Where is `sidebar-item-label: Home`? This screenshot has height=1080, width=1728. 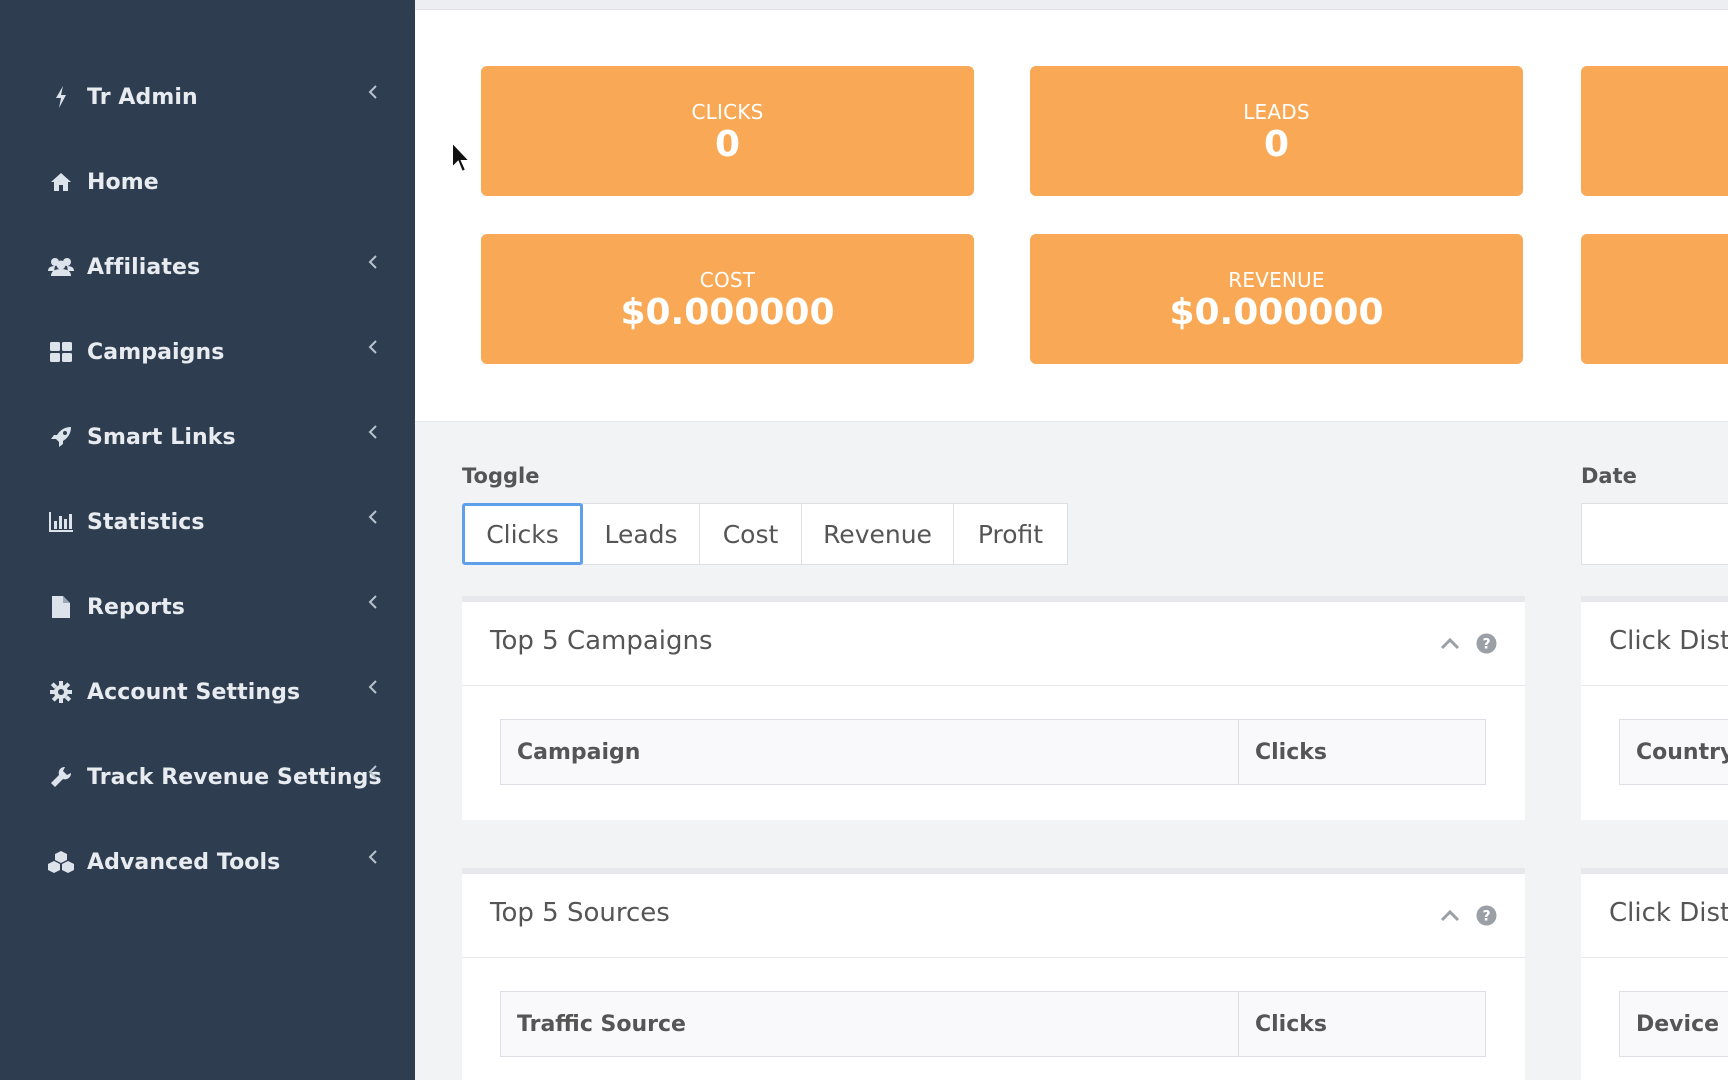 sidebar-item-label: Home is located at coordinates (123, 182).